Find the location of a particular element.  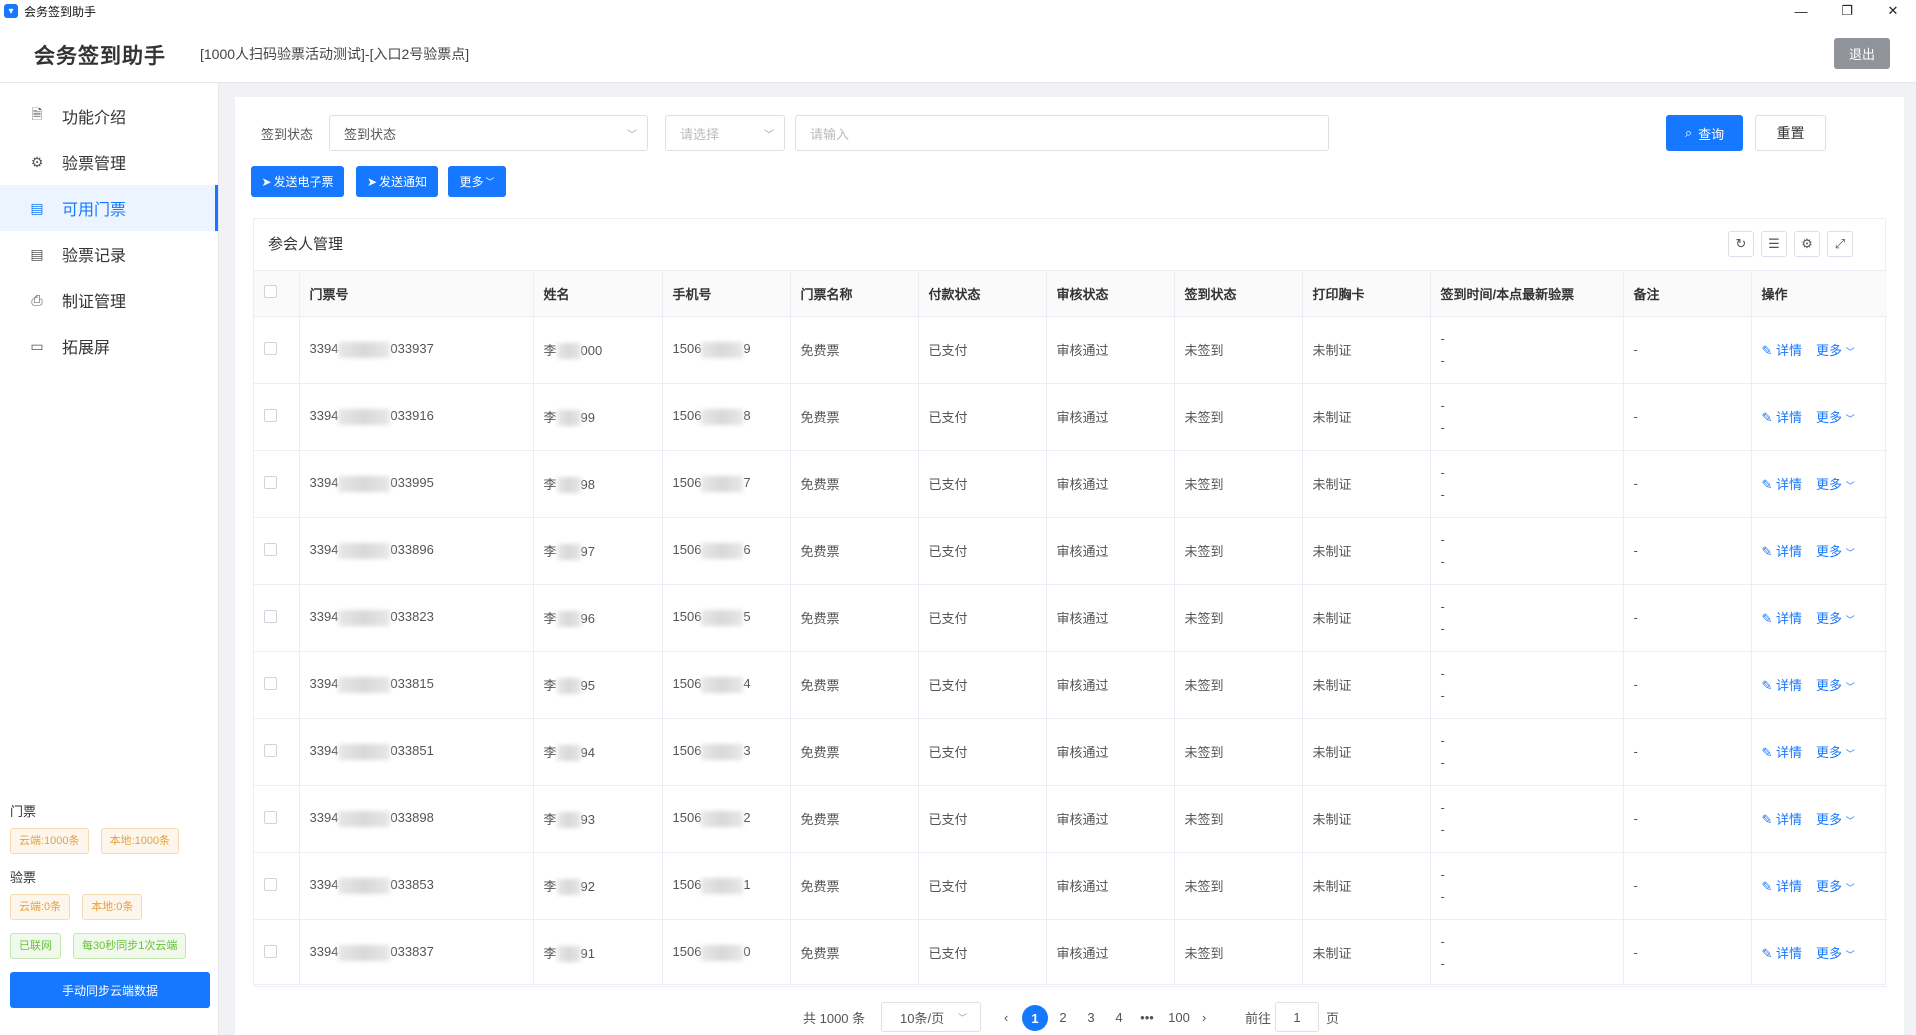

fullscreen-icon: ⤢ is located at coordinates (1840, 244).